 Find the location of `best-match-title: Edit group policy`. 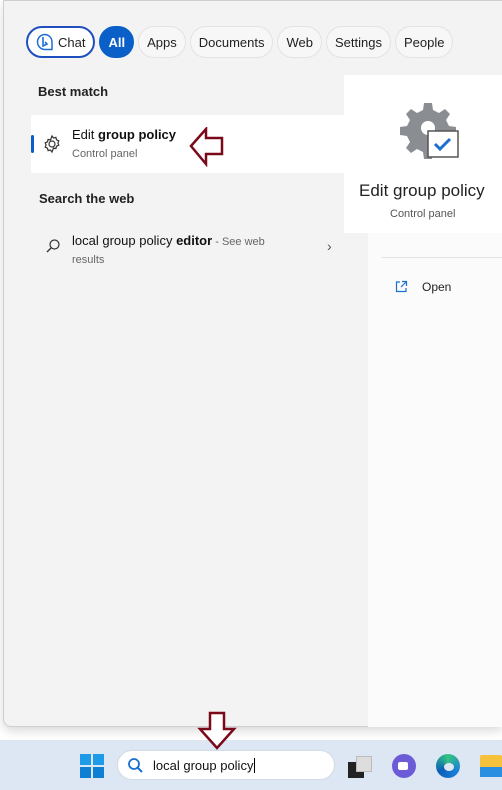

best-match-title: Edit group policy is located at coordinates (124, 134).